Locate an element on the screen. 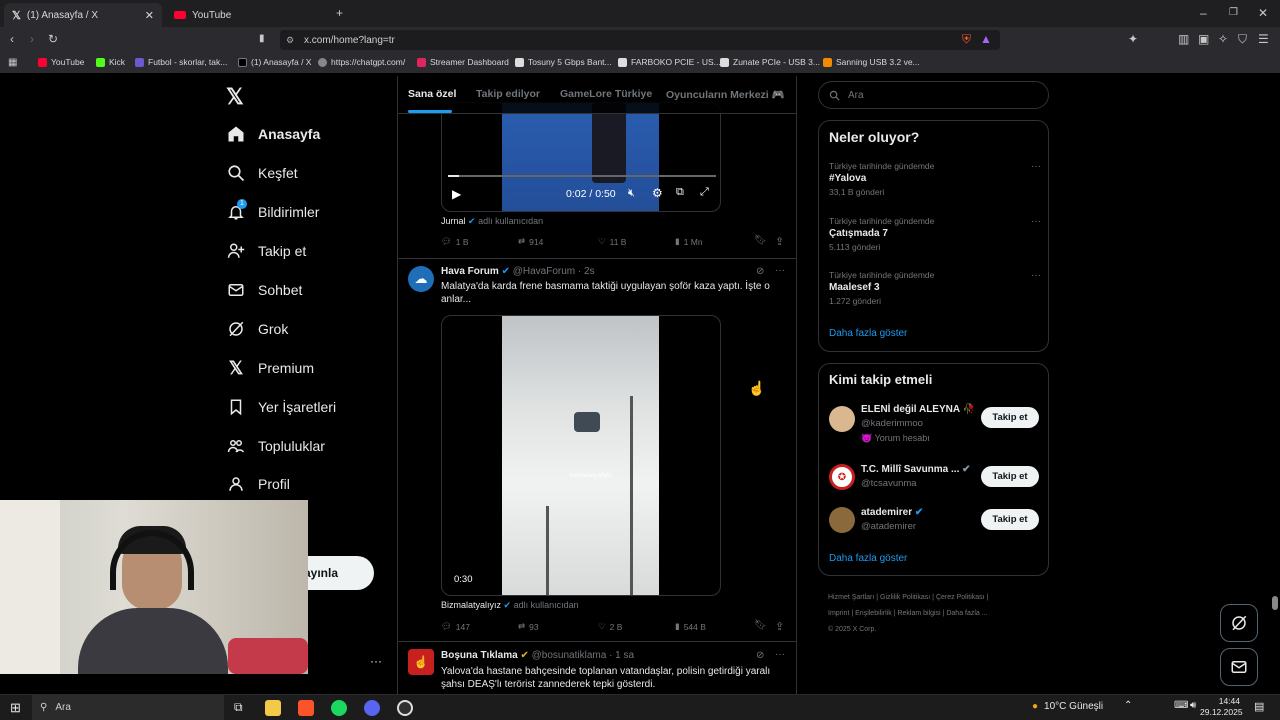 The image size is (1280, 720). user-name: T.C. Millî Savunma ... ✔ is located at coordinates (916, 469).